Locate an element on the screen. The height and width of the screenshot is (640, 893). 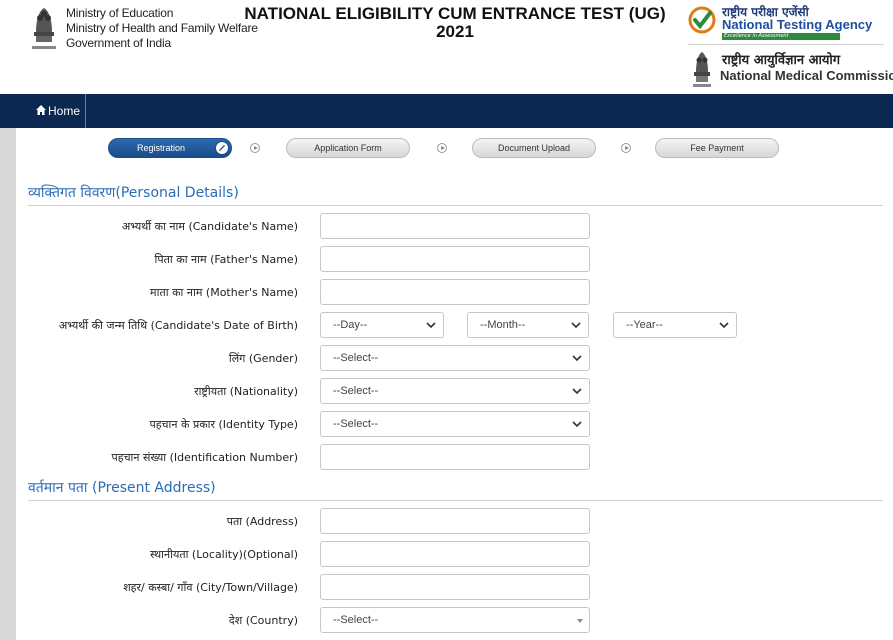
dob-month-select: --Month-- is located at coordinates (528, 325).